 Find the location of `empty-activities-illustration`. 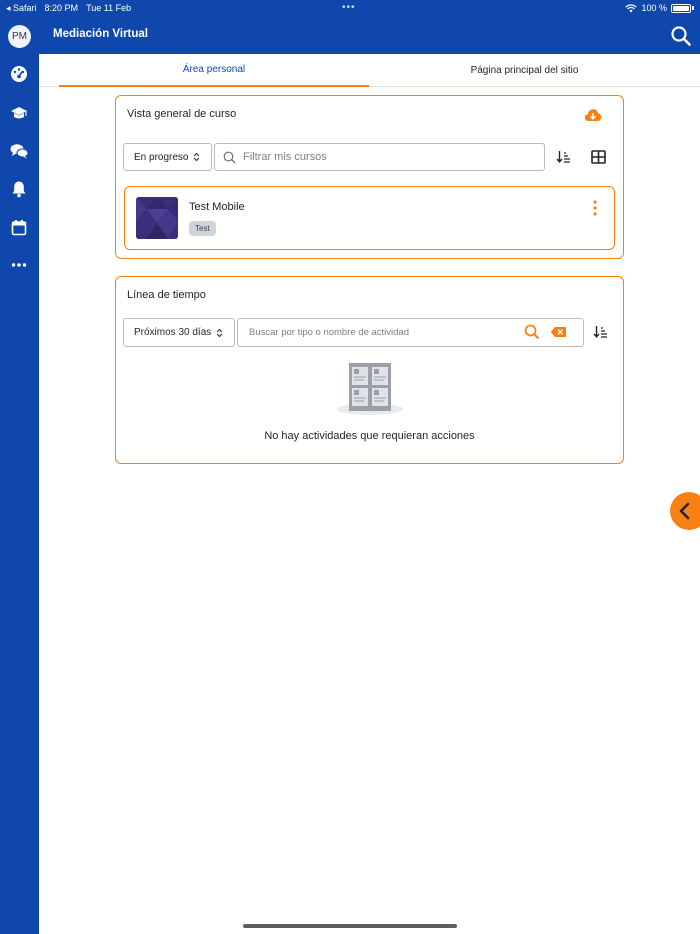

empty-activities-illustration is located at coordinates (370, 389).